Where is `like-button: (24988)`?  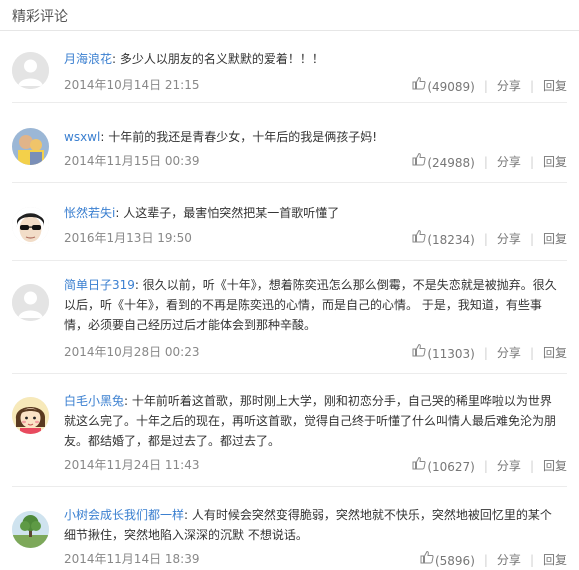 like-button: (24988) is located at coordinates (443, 162).